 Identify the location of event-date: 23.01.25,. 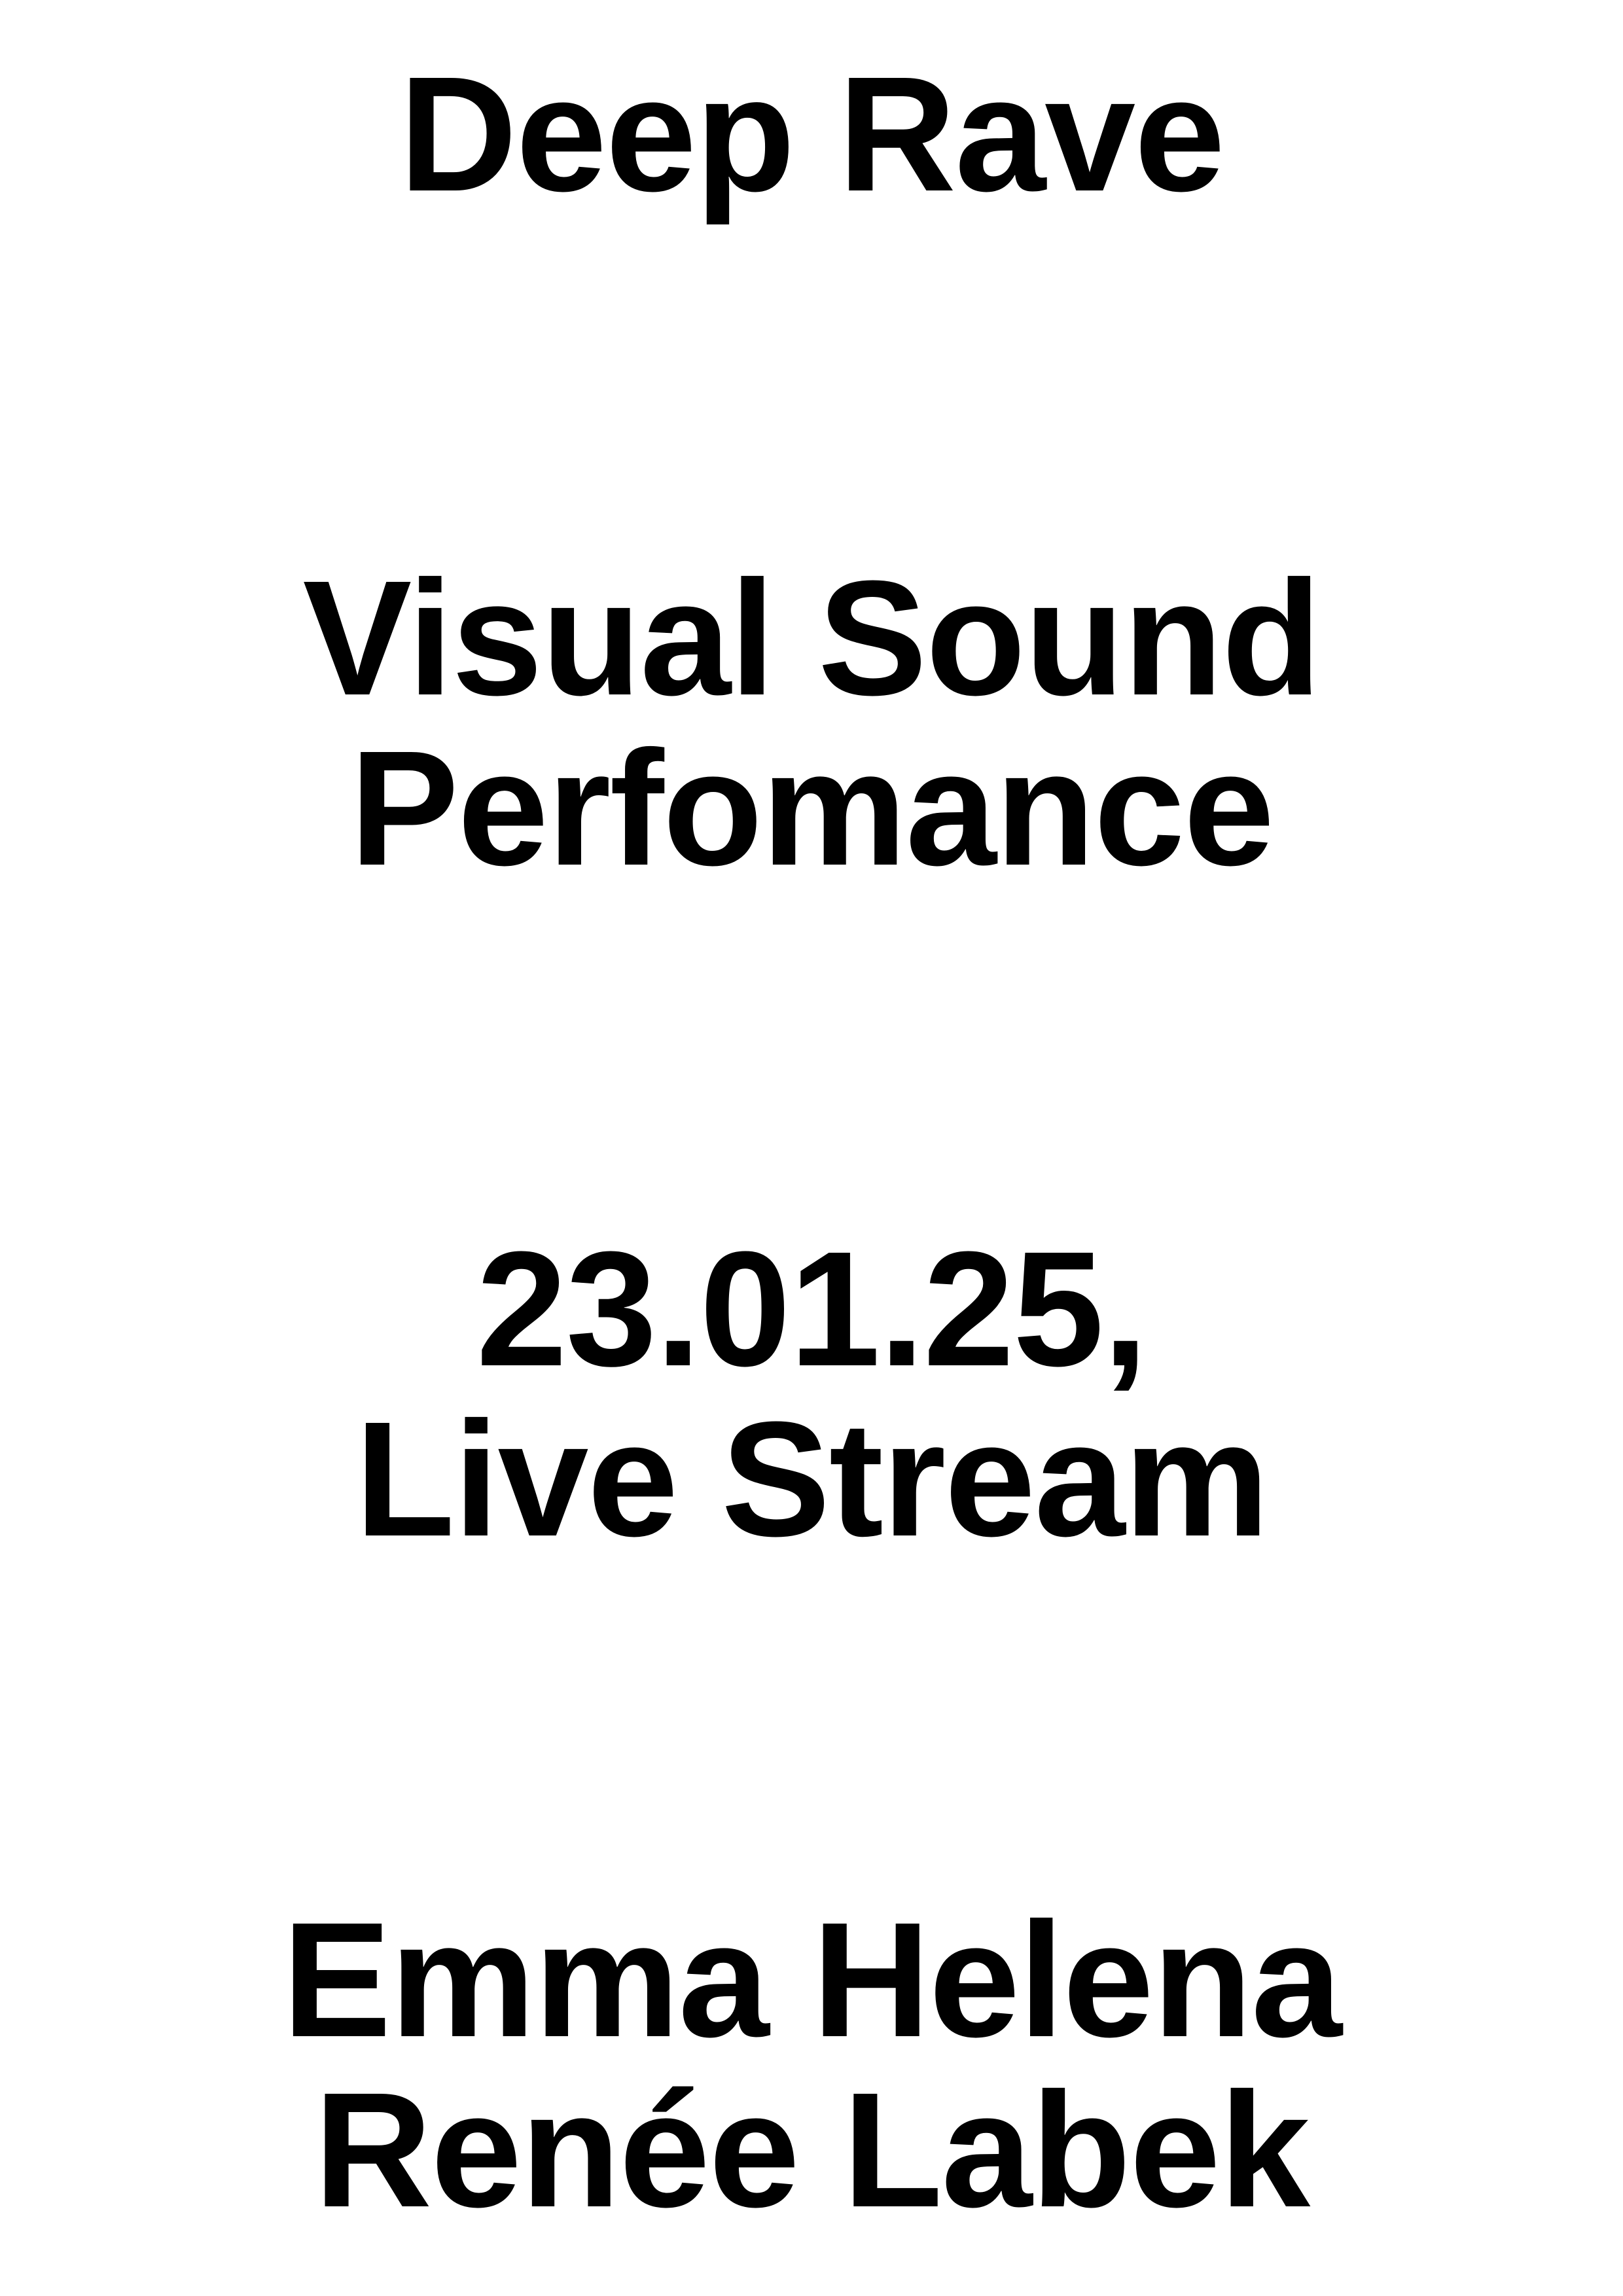
(813, 1308).